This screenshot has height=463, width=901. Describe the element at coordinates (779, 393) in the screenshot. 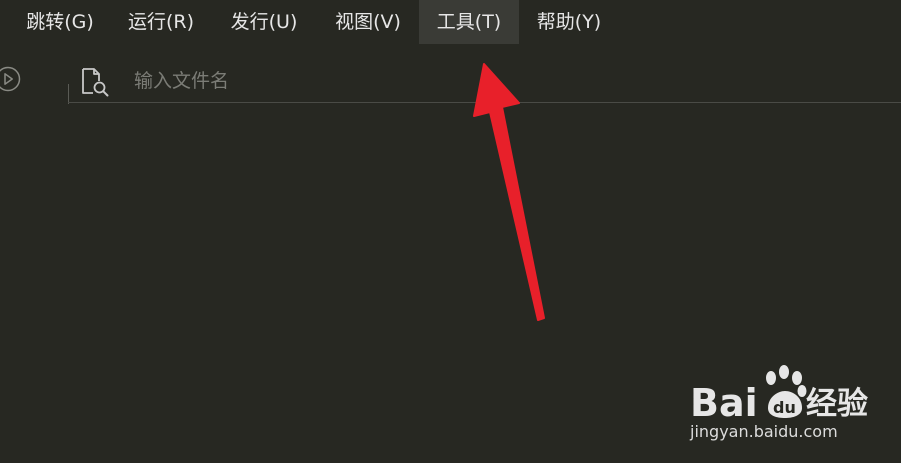

I see `baidu-logo-icon: Bai du 经验` at that location.